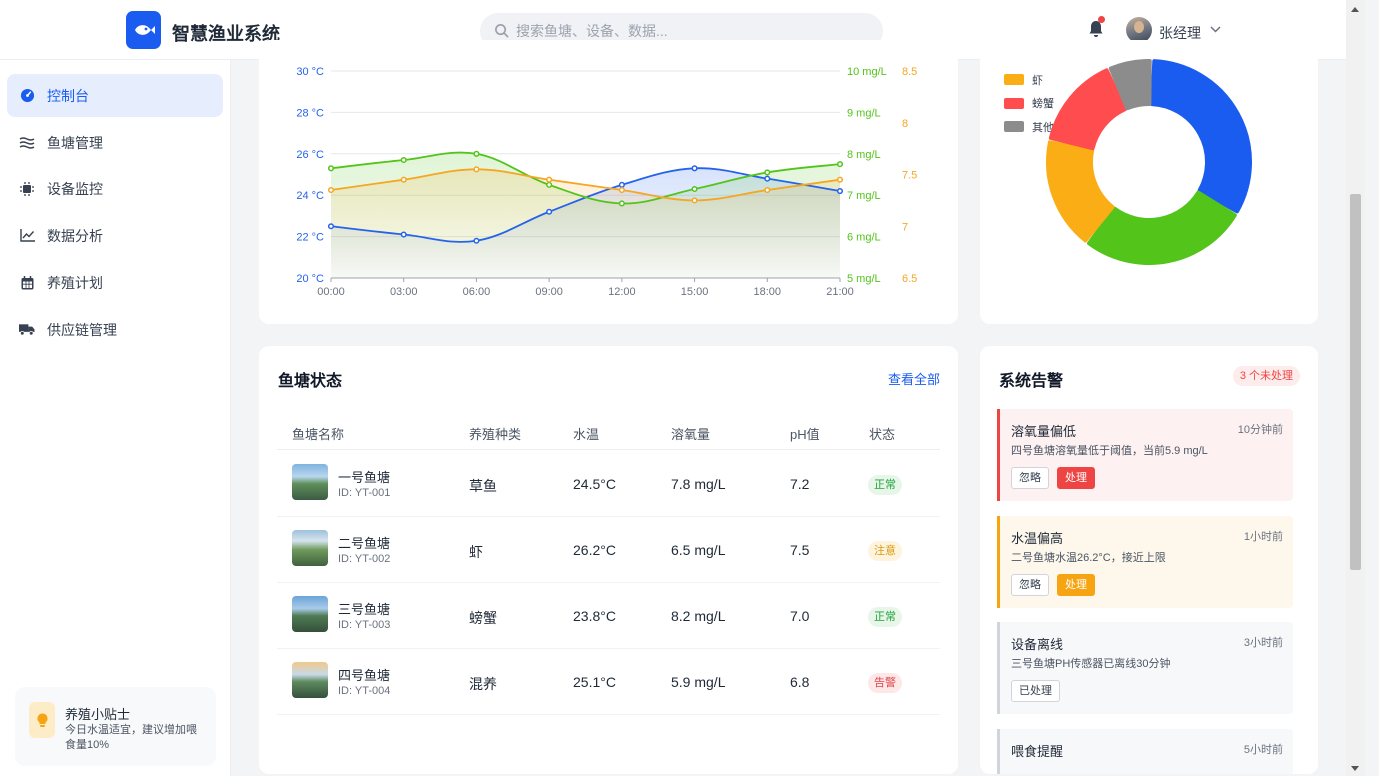 The image size is (1379, 776). What do you see at coordinates (1355, 9) in the screenshot?
I see `scroll-up-arrow` at bounding box center [1355, 9].